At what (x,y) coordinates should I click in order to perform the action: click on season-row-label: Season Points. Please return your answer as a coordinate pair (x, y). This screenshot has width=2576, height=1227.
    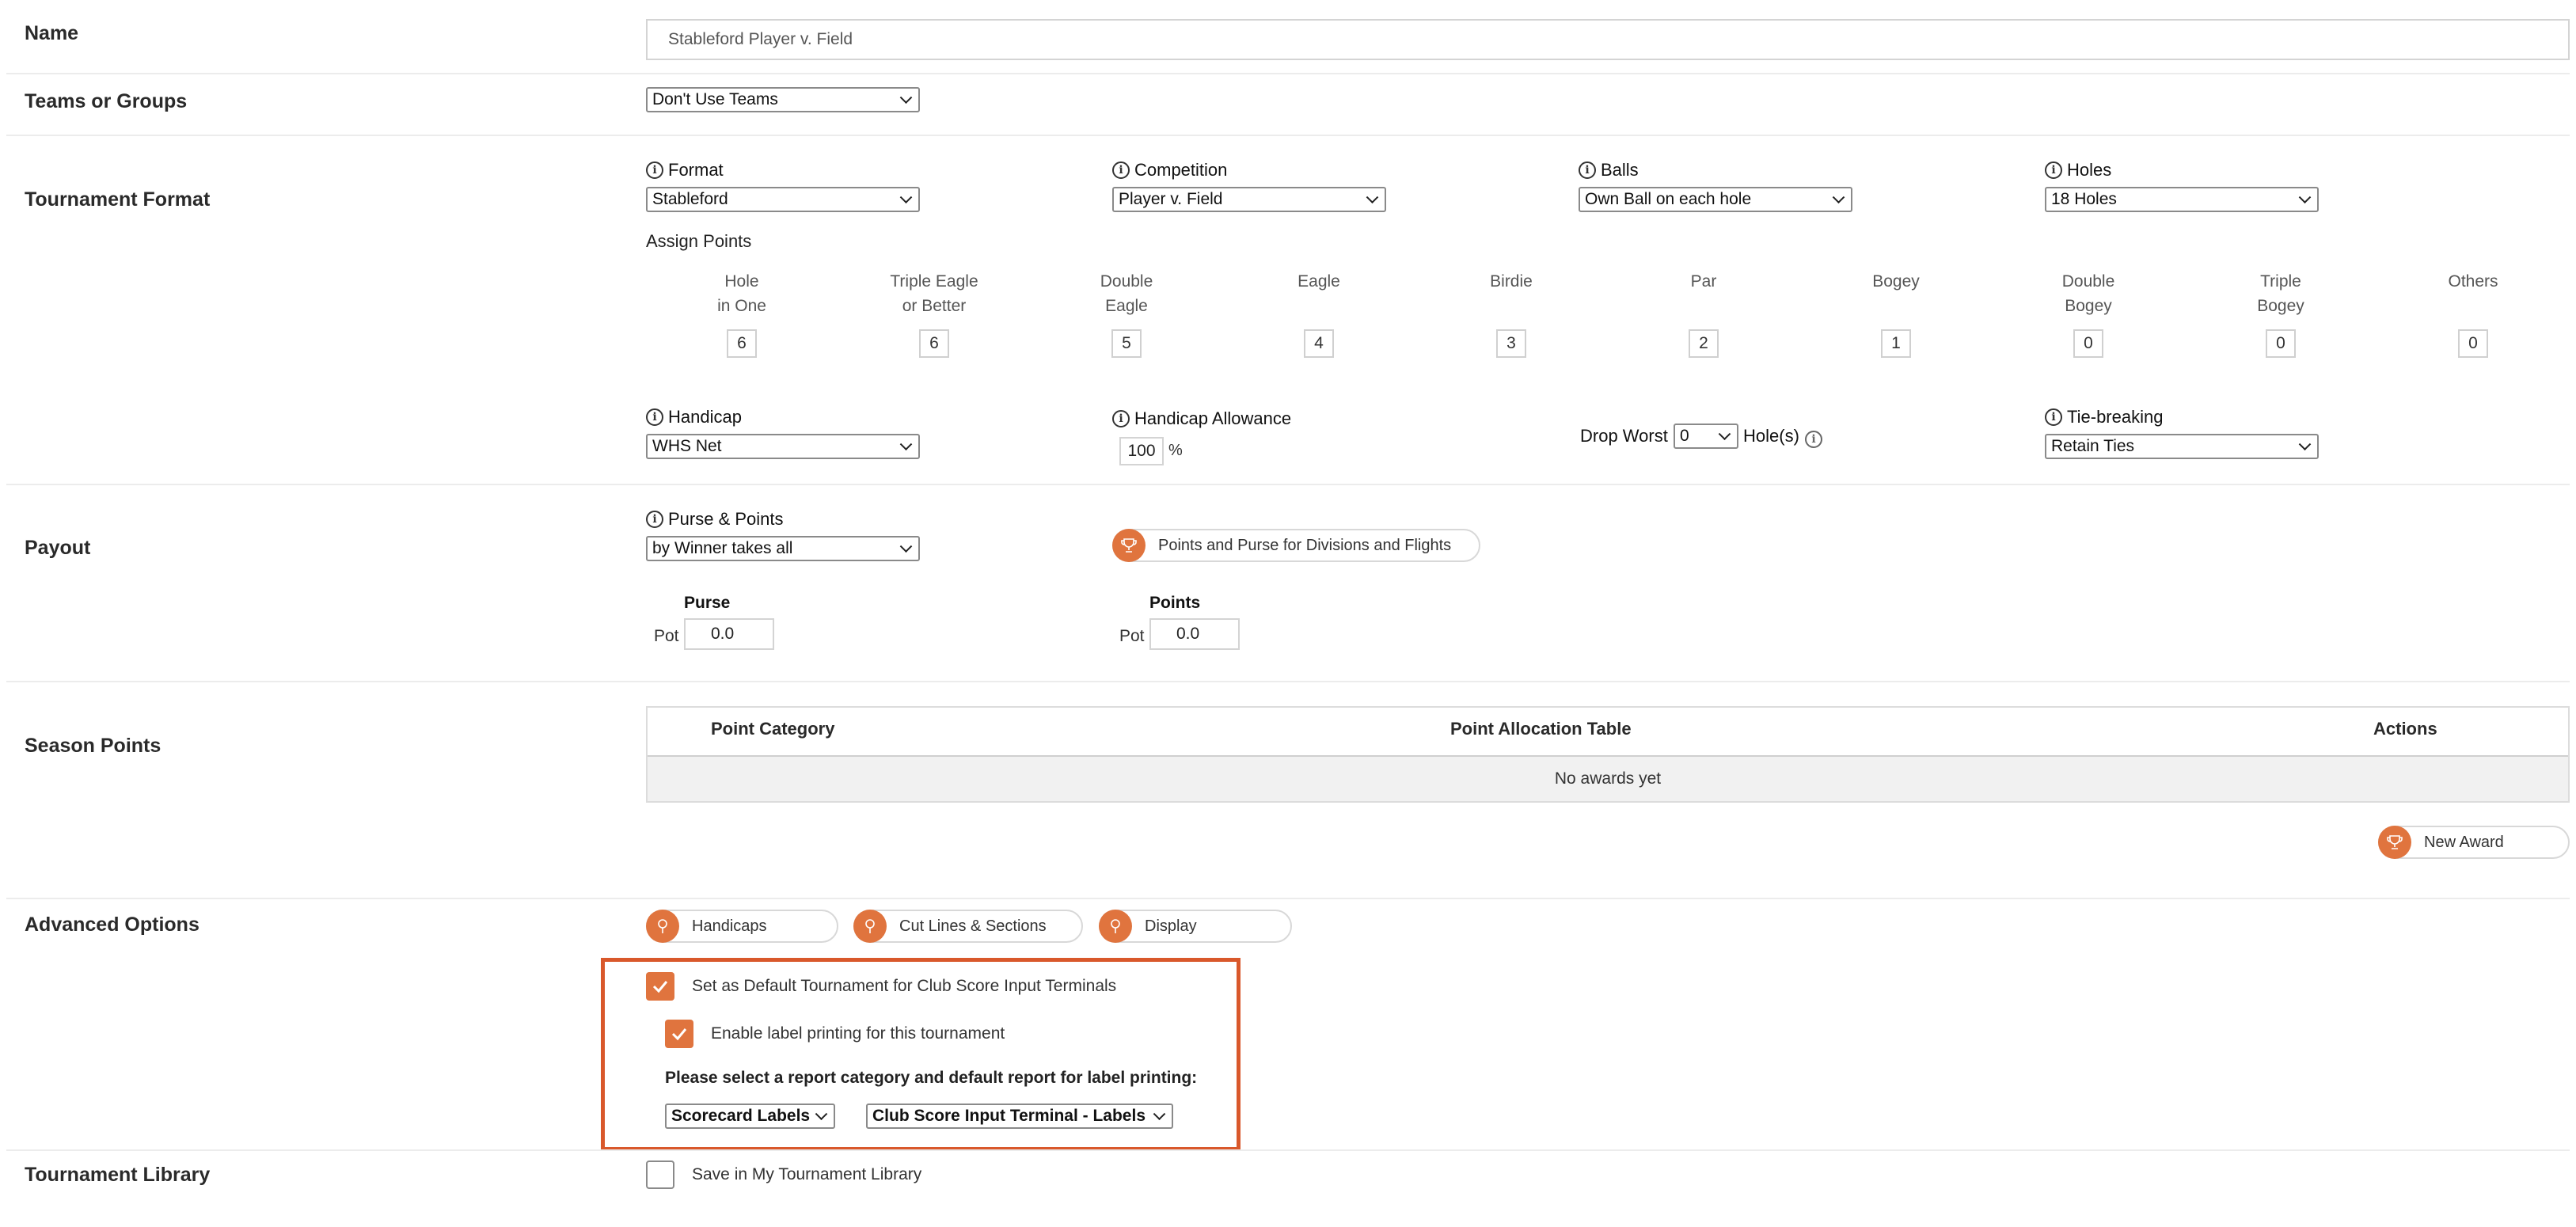
    Looking at the image, I should click on (93, 746).